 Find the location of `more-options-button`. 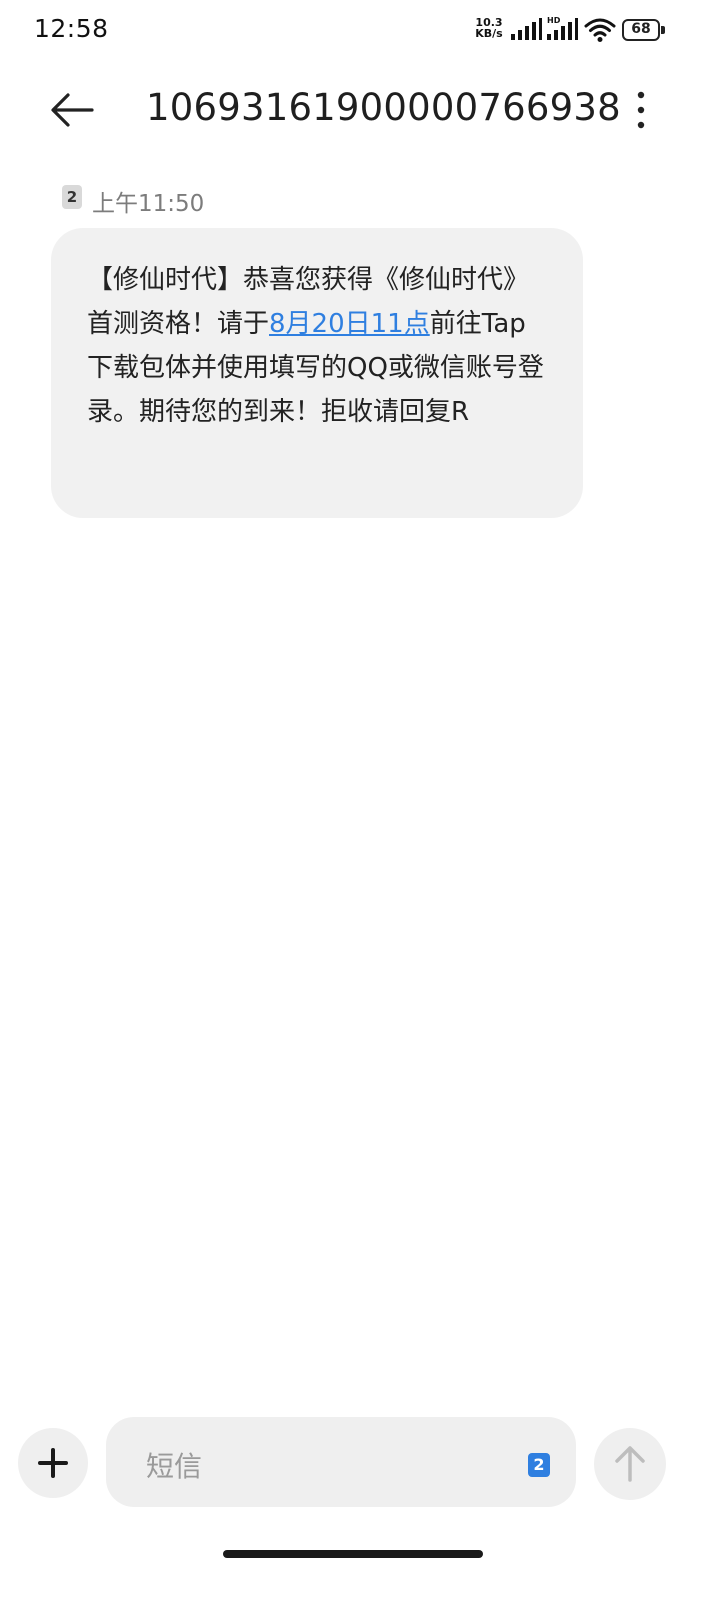

more-options-button is located at coordinates (641, 110).